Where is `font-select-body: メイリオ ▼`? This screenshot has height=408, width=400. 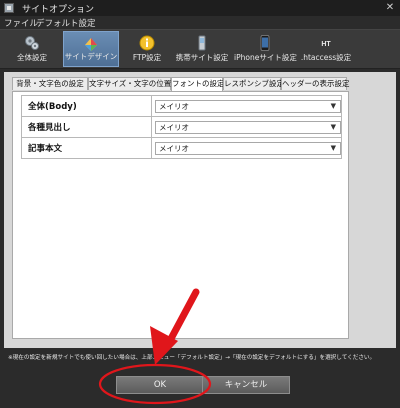 font-select-body: メイリオ ▼ is located at coordinates (248, 106).